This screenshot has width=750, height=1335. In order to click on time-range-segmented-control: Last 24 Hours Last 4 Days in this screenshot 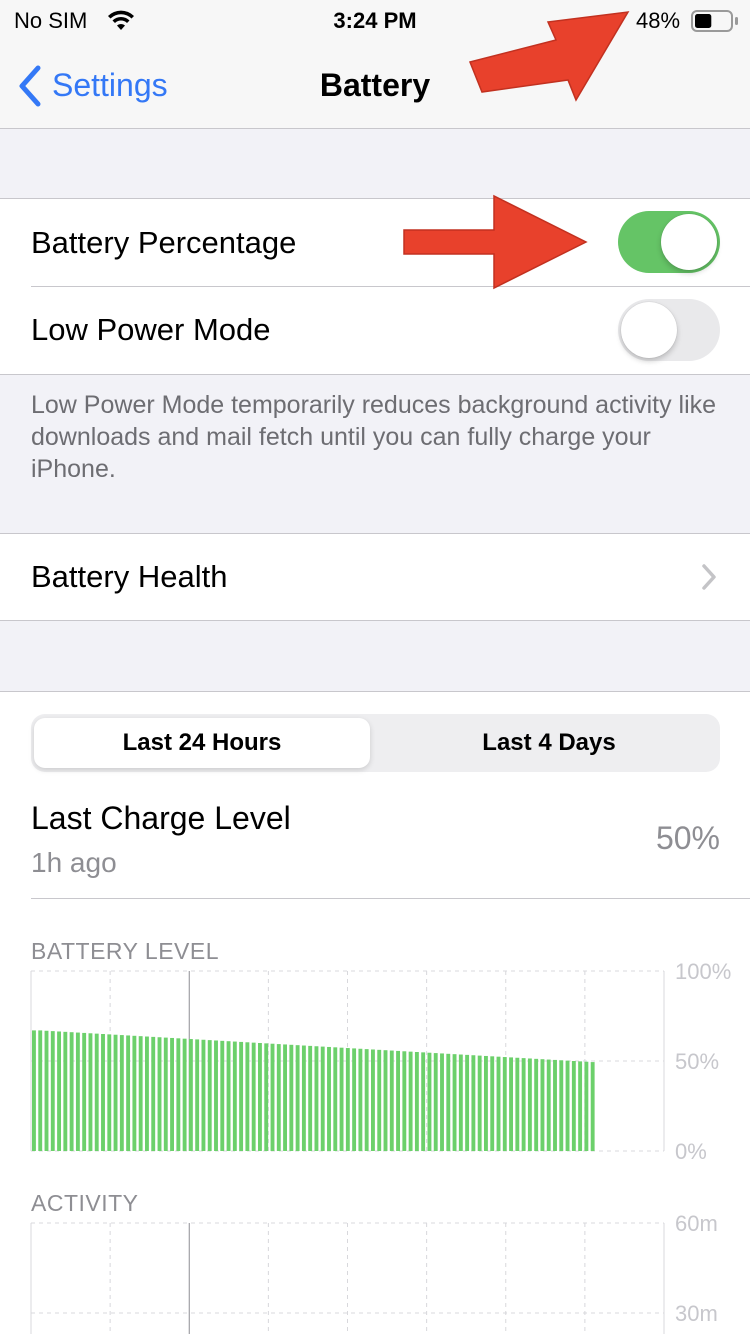, I will do `click(375, 743)`.